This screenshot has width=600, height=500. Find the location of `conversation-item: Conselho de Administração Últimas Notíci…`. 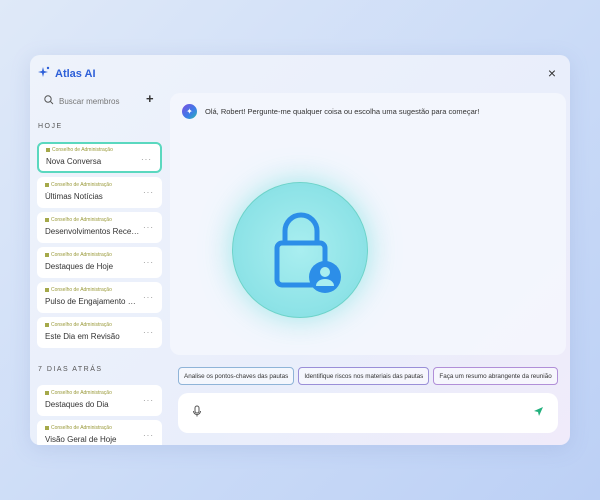

conversation-item: Conselho de Administração Últimas Notíci… is located at coordinates (99, 192).